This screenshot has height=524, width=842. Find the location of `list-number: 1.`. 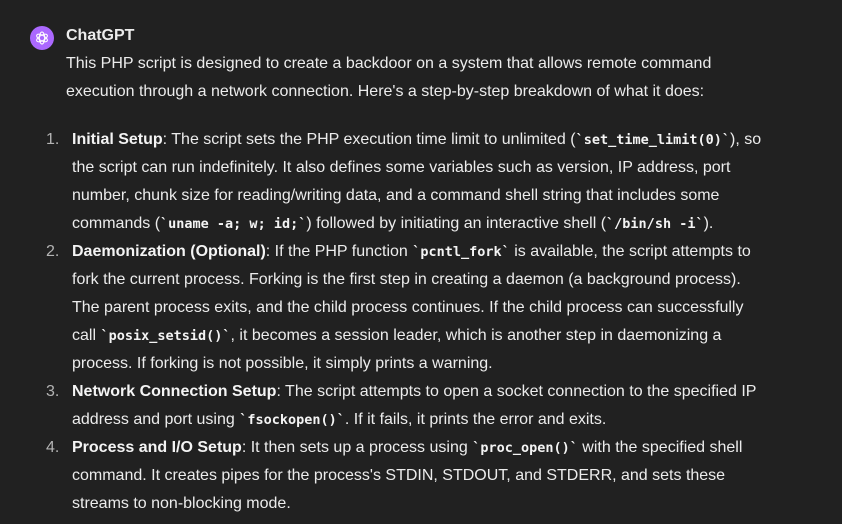

list-number: 1. is located at coordinates (53, 139).